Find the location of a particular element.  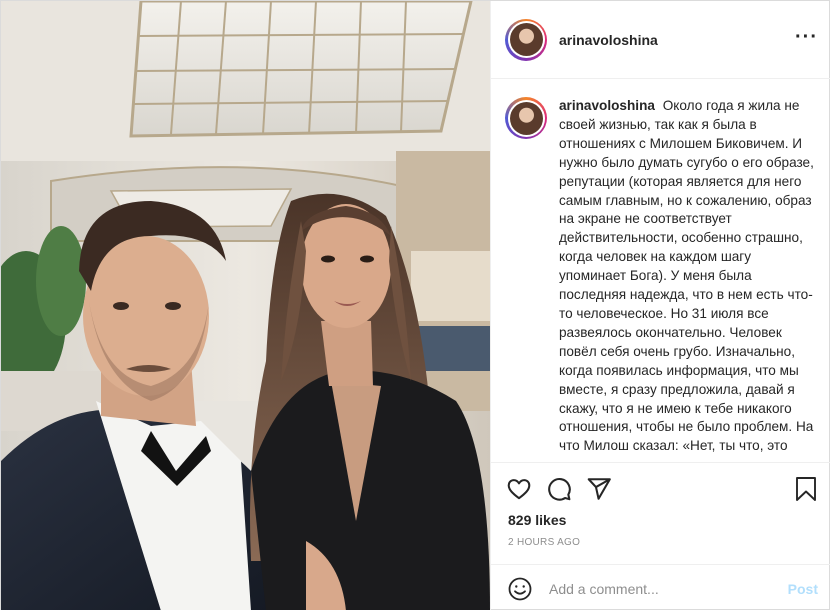

comment-bar: Post is located at coordinates (660, 587).